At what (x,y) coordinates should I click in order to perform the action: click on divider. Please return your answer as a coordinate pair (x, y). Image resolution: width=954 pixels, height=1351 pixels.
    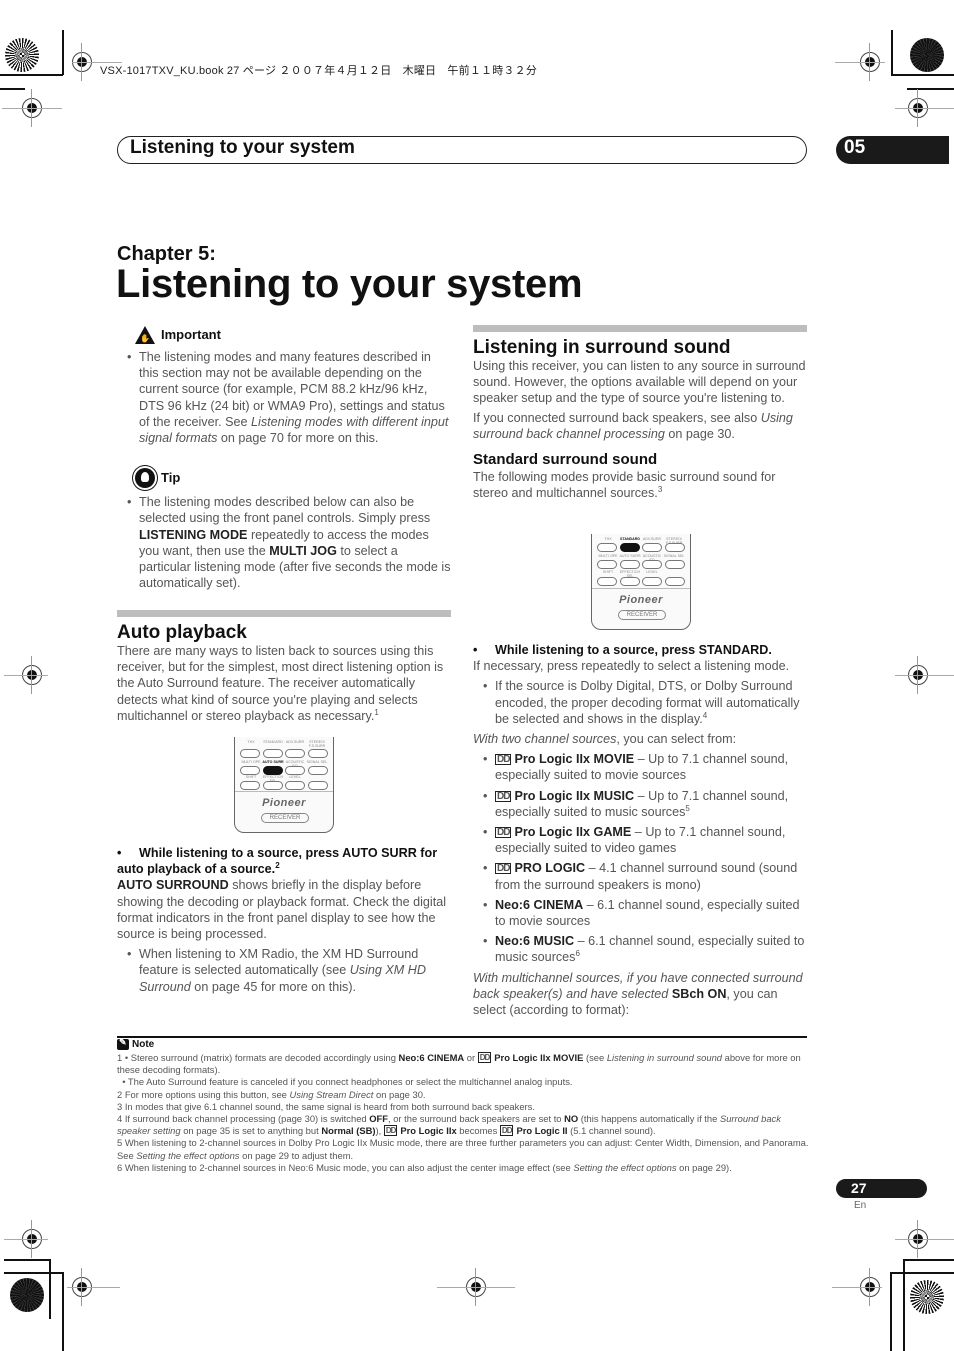
    Looking at the image, I should click on (641, 588).